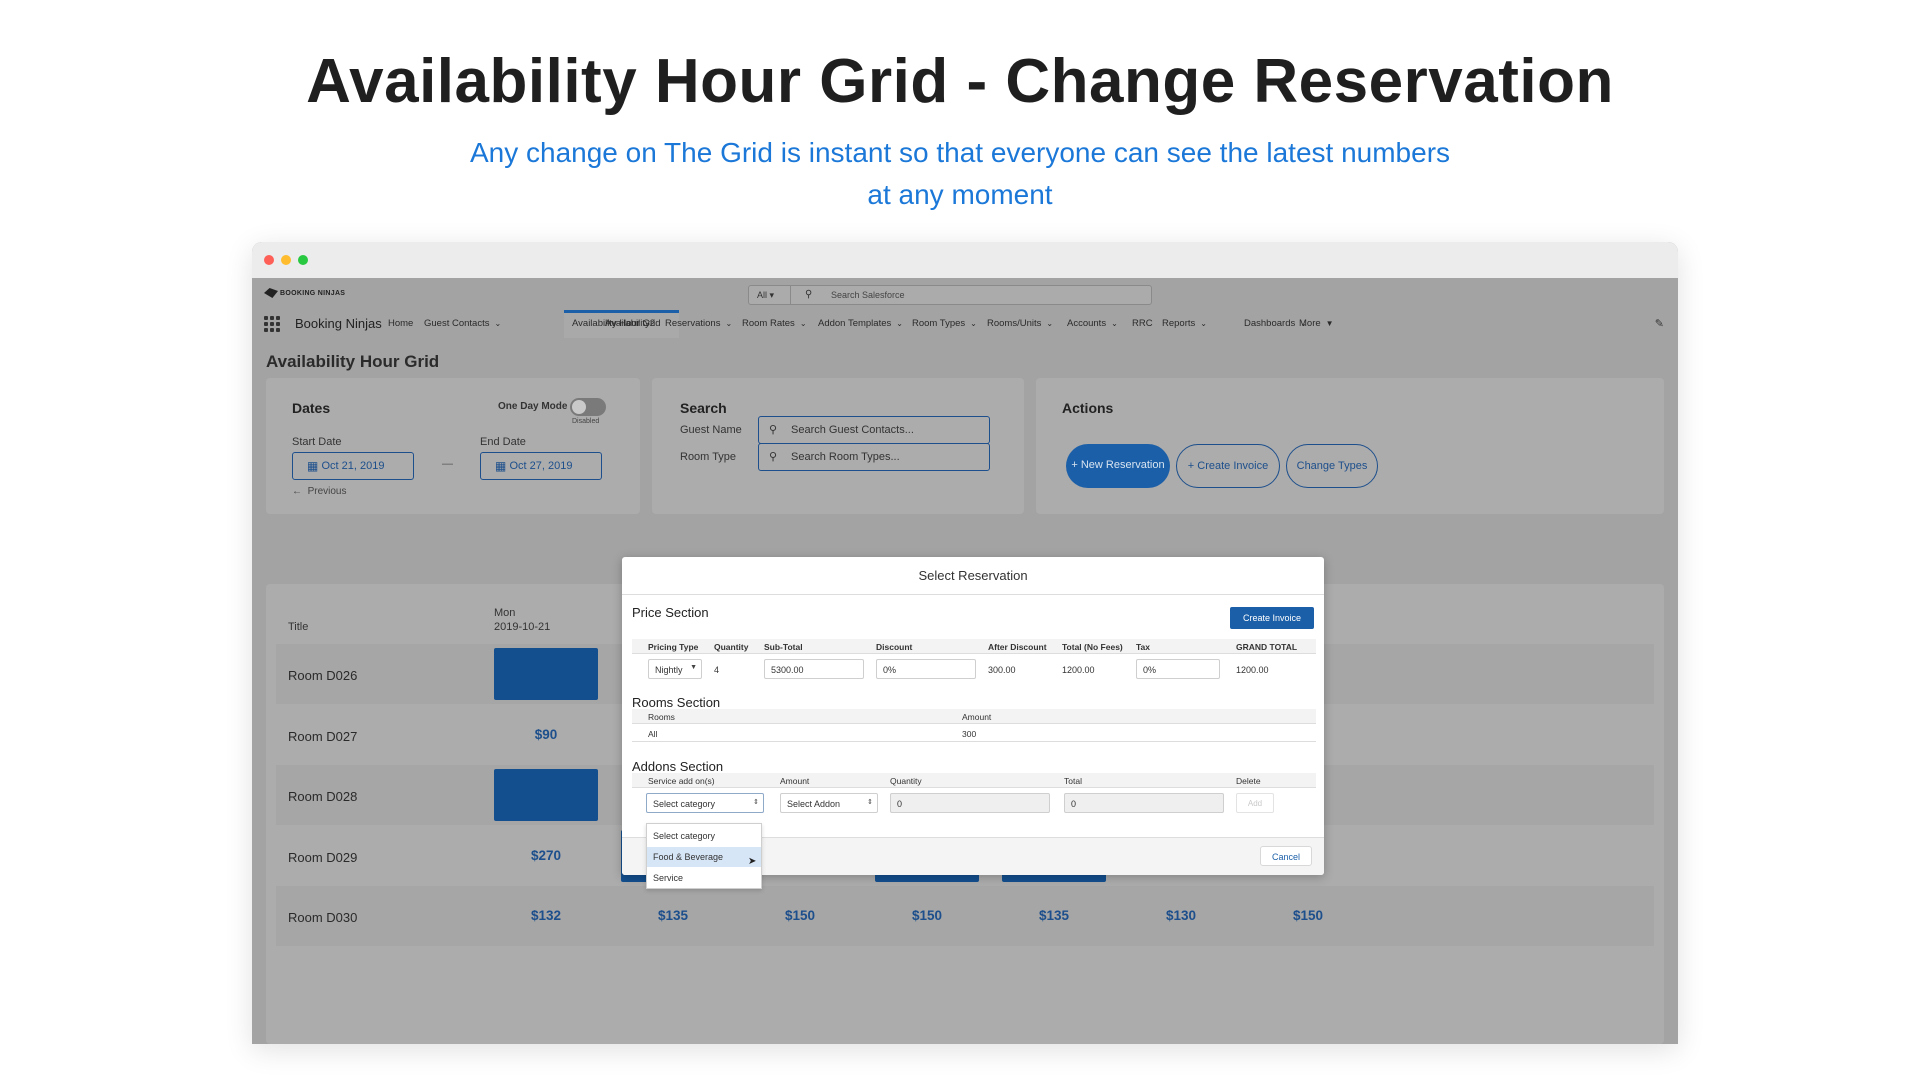  I want to click on addon-select-value: Select Addon, so click(814, 804).